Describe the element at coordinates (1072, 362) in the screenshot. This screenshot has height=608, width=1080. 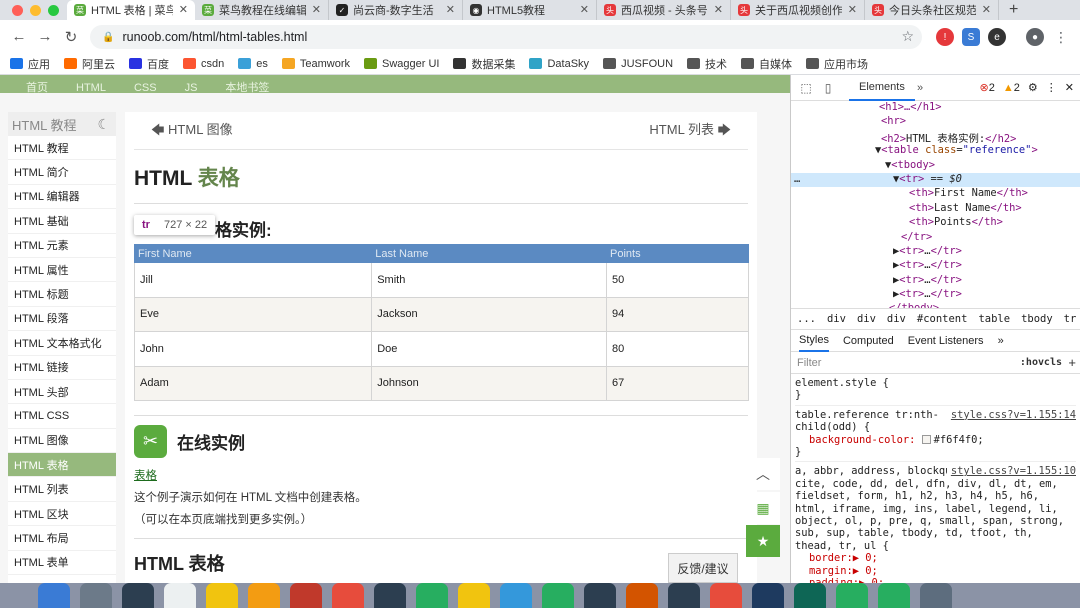
I see `new-rule-icon: +` at that location.